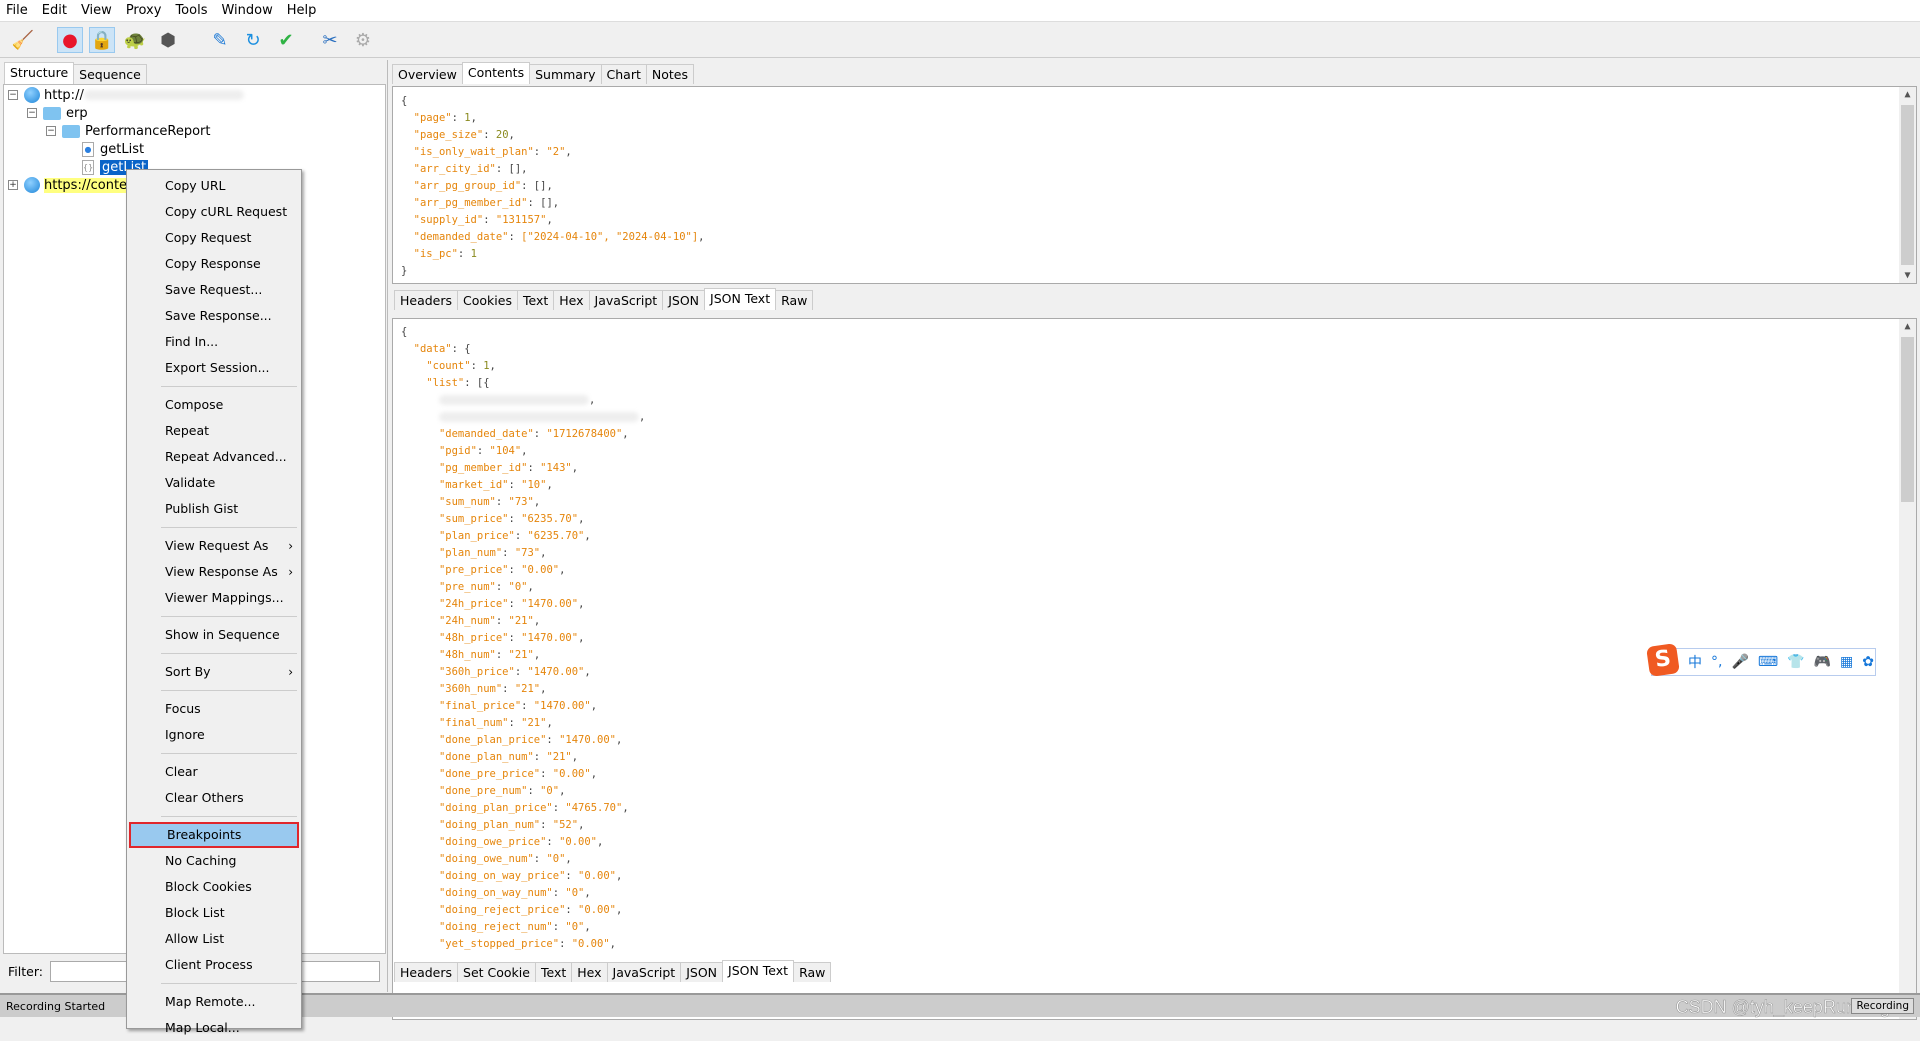 This screenshot has height=1041, width=1920. Describe the element at coordinates (487, 300) in the screenshot. I see `tab-cookies: Cookies` at that location.